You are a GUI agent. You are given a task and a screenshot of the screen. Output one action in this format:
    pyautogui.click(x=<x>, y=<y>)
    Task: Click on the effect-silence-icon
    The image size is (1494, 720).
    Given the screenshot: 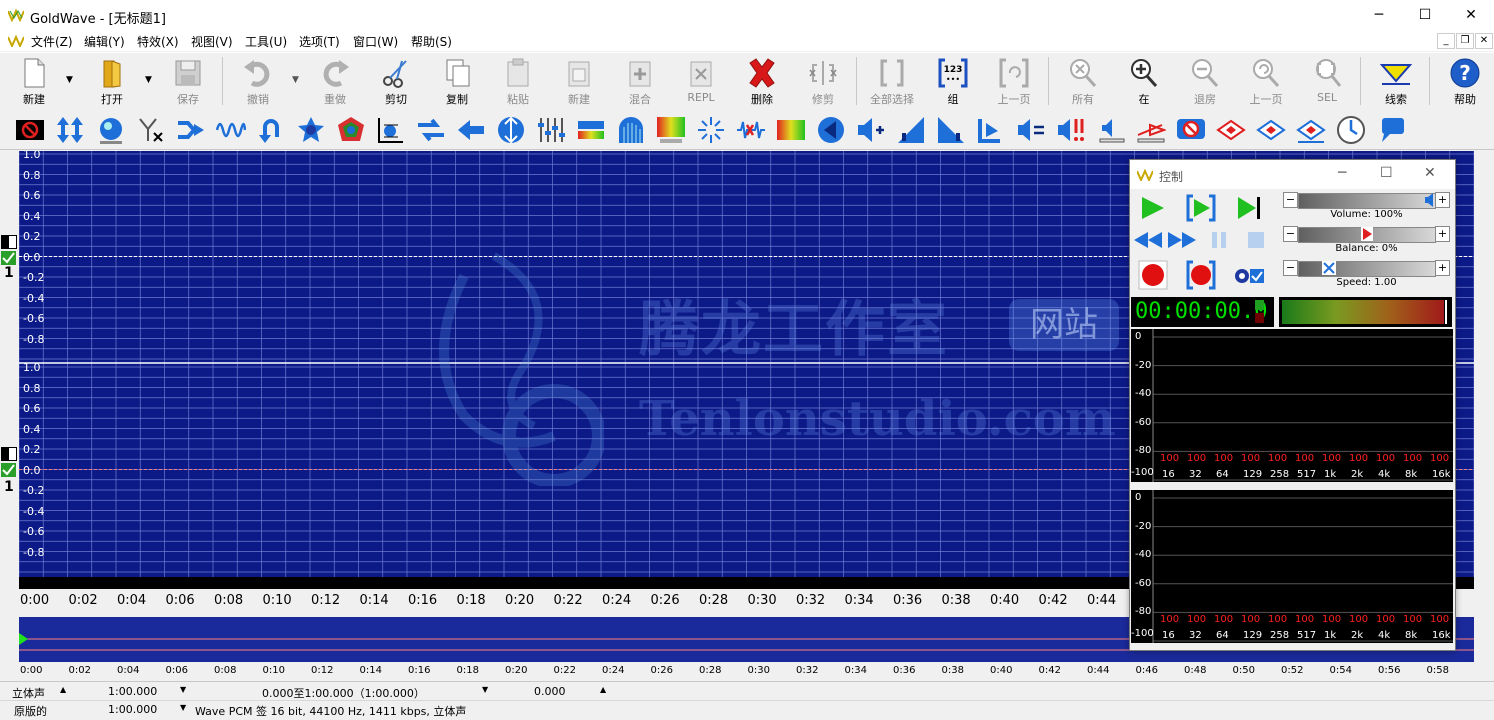 What is the action you would take?
    pyautogui.click(x=1191, y=130)
    